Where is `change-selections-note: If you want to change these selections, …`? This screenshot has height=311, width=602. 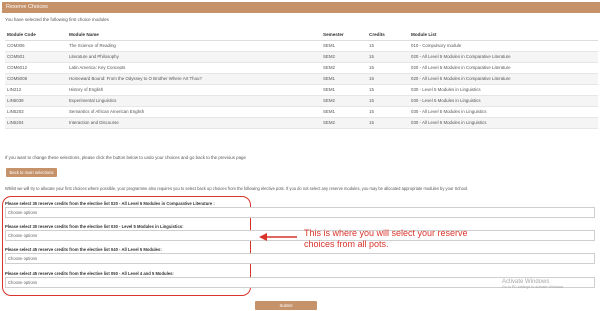 change-selections-note: If you want to change these selections, … is located at coordinates (125, 157).